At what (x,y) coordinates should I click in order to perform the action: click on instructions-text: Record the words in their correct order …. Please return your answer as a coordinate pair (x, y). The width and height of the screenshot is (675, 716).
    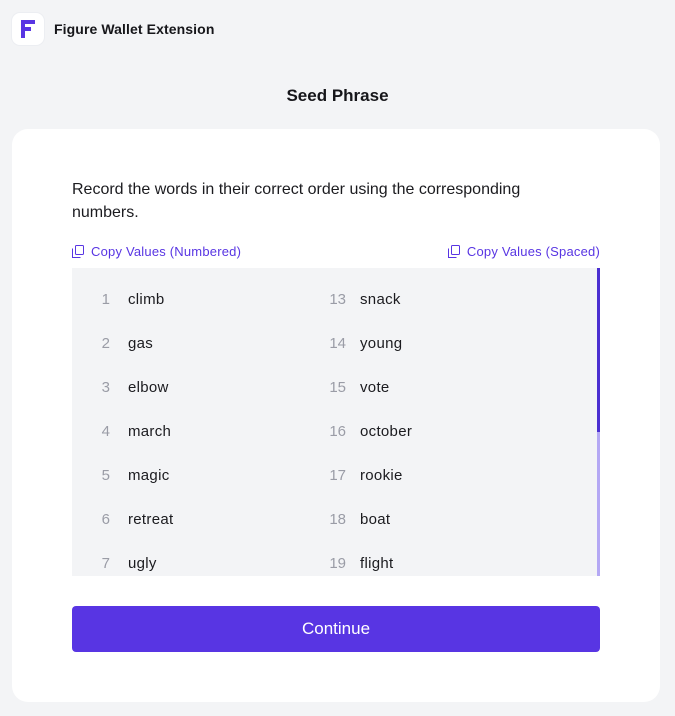
    Looking at the image, I should click on (296, 201).